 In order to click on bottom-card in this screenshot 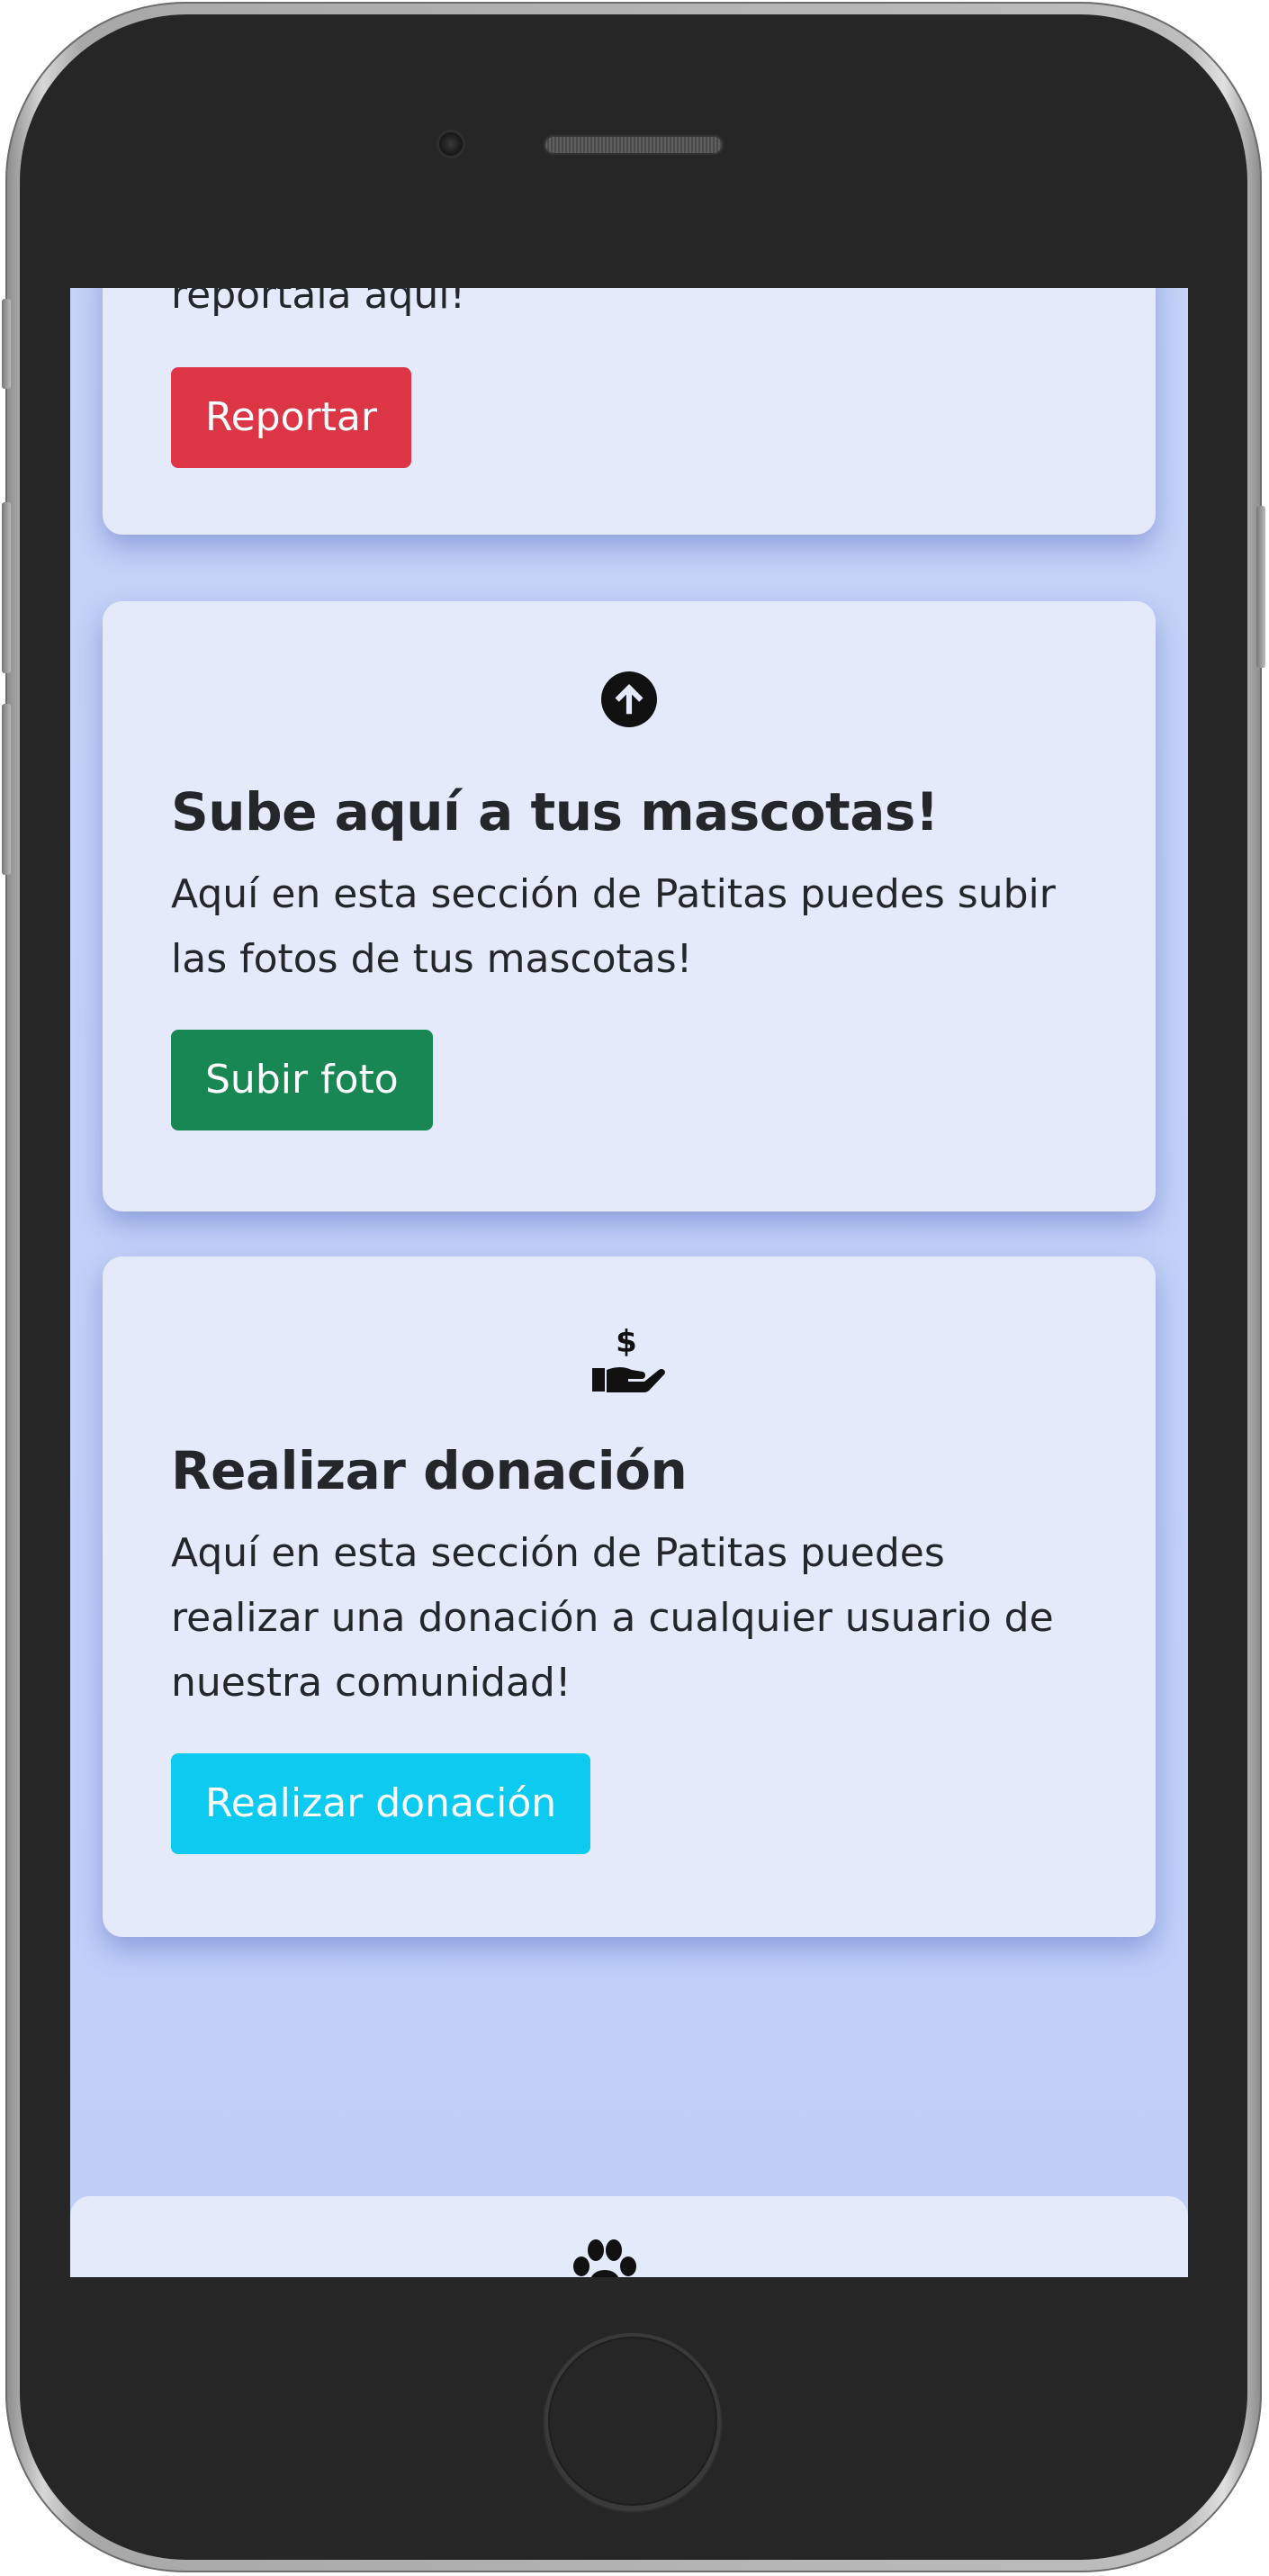, I will do `click(629, 2236)`.